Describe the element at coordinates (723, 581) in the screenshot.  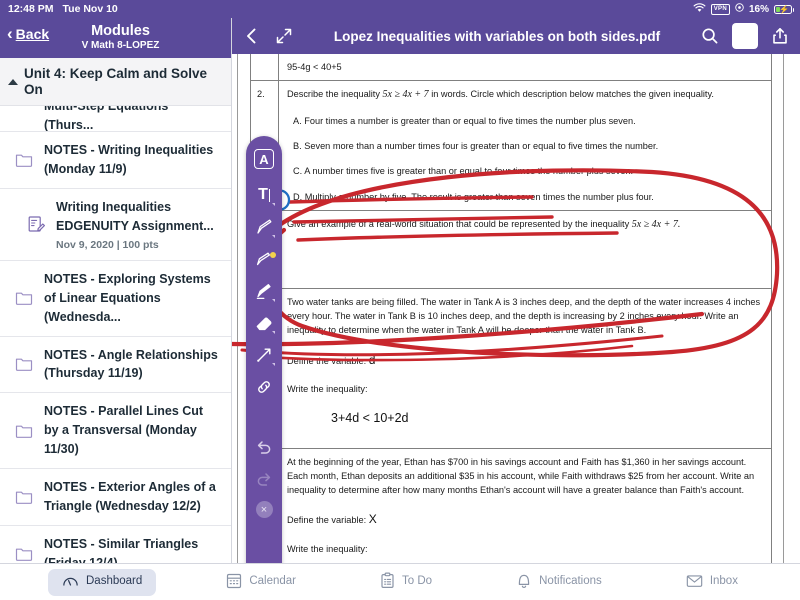
I see `tab-inbox-label: Inbox` at that location.